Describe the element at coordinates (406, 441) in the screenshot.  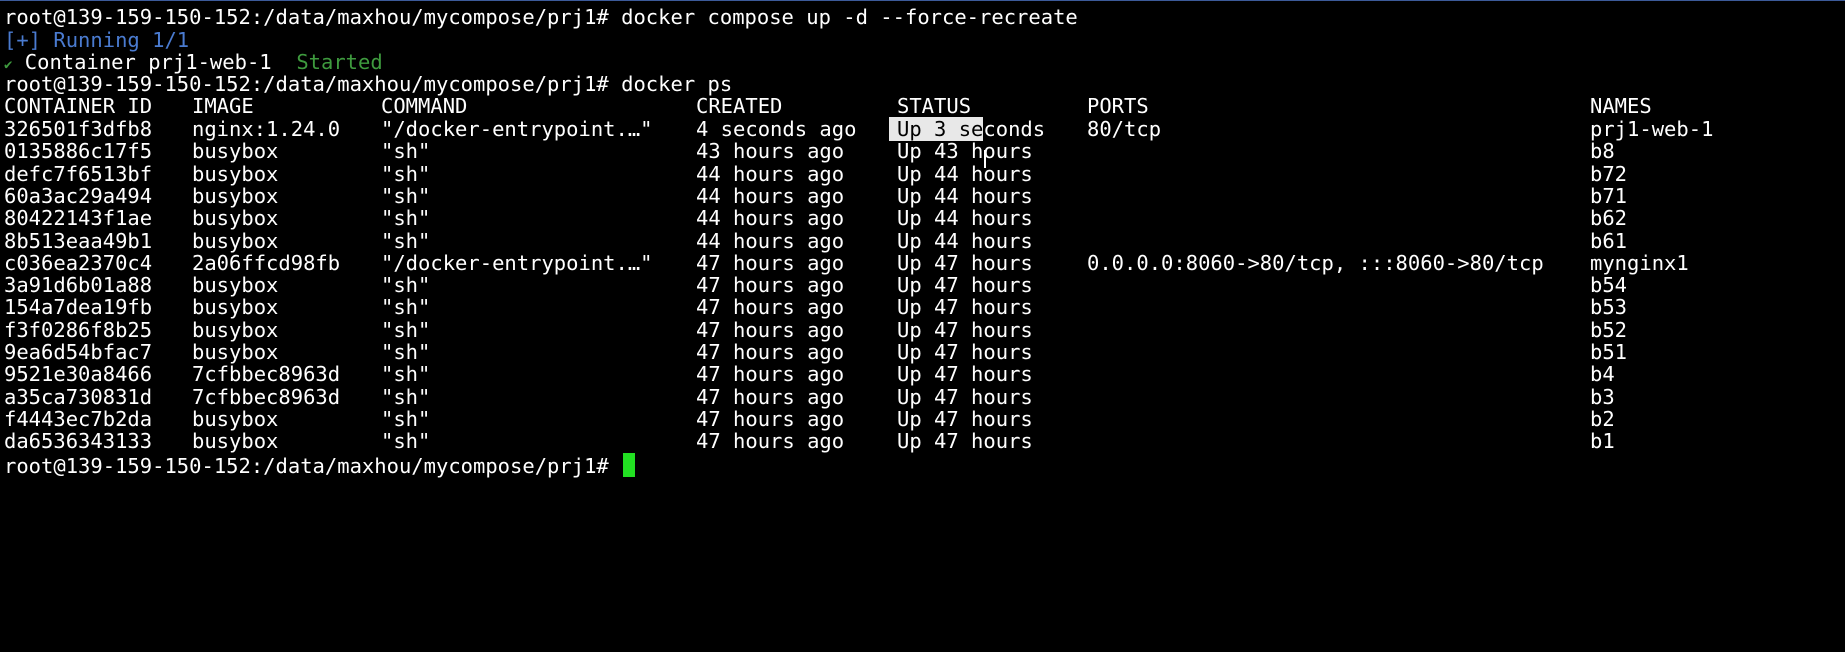
I see `cell-command: "sh"` at that location.